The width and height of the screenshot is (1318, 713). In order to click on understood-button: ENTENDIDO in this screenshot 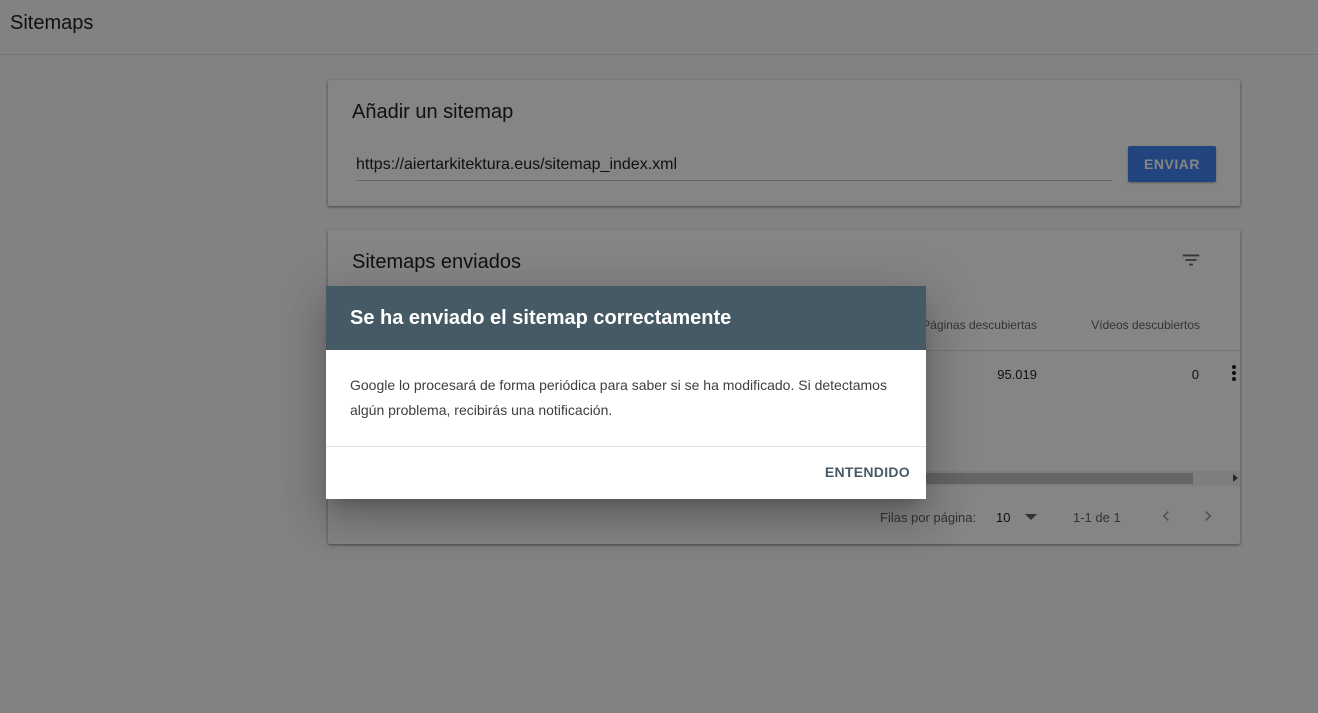, I will do `click(867, 472)`.